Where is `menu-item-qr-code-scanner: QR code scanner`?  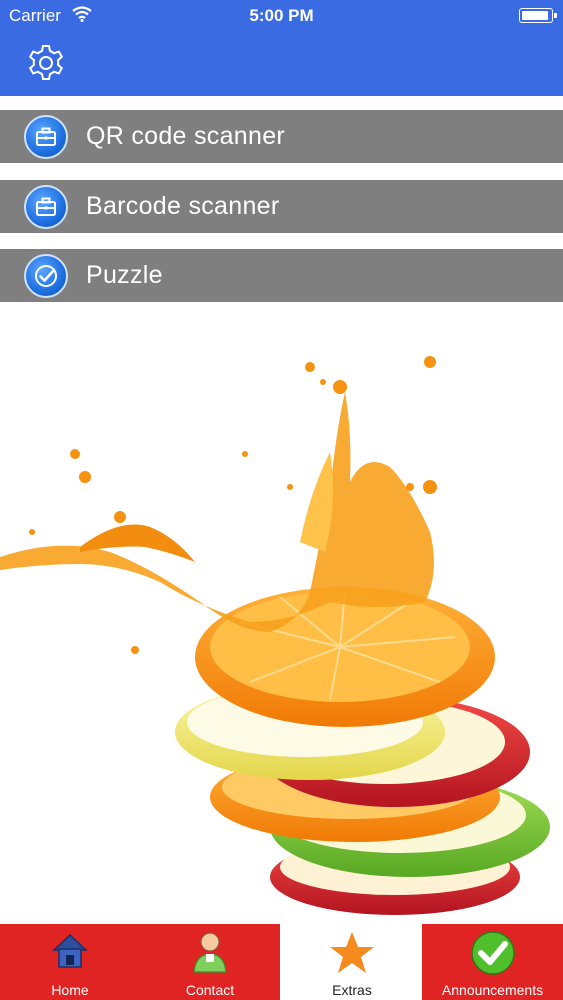
menu-item-qr-code-scanner: QR code scanner is located at coordinates (281, 136).